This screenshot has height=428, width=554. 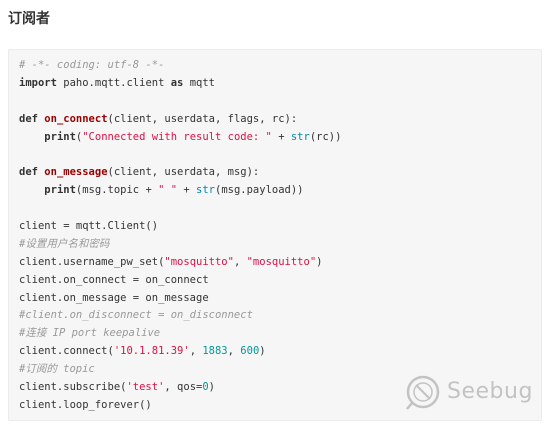 I want to click on seebug-logo-icon, so click(x=423, y=392).